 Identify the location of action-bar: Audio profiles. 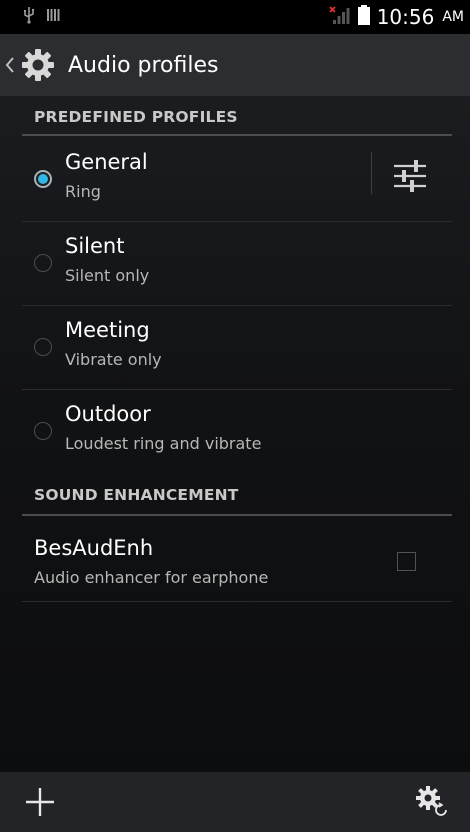
(235, 65).